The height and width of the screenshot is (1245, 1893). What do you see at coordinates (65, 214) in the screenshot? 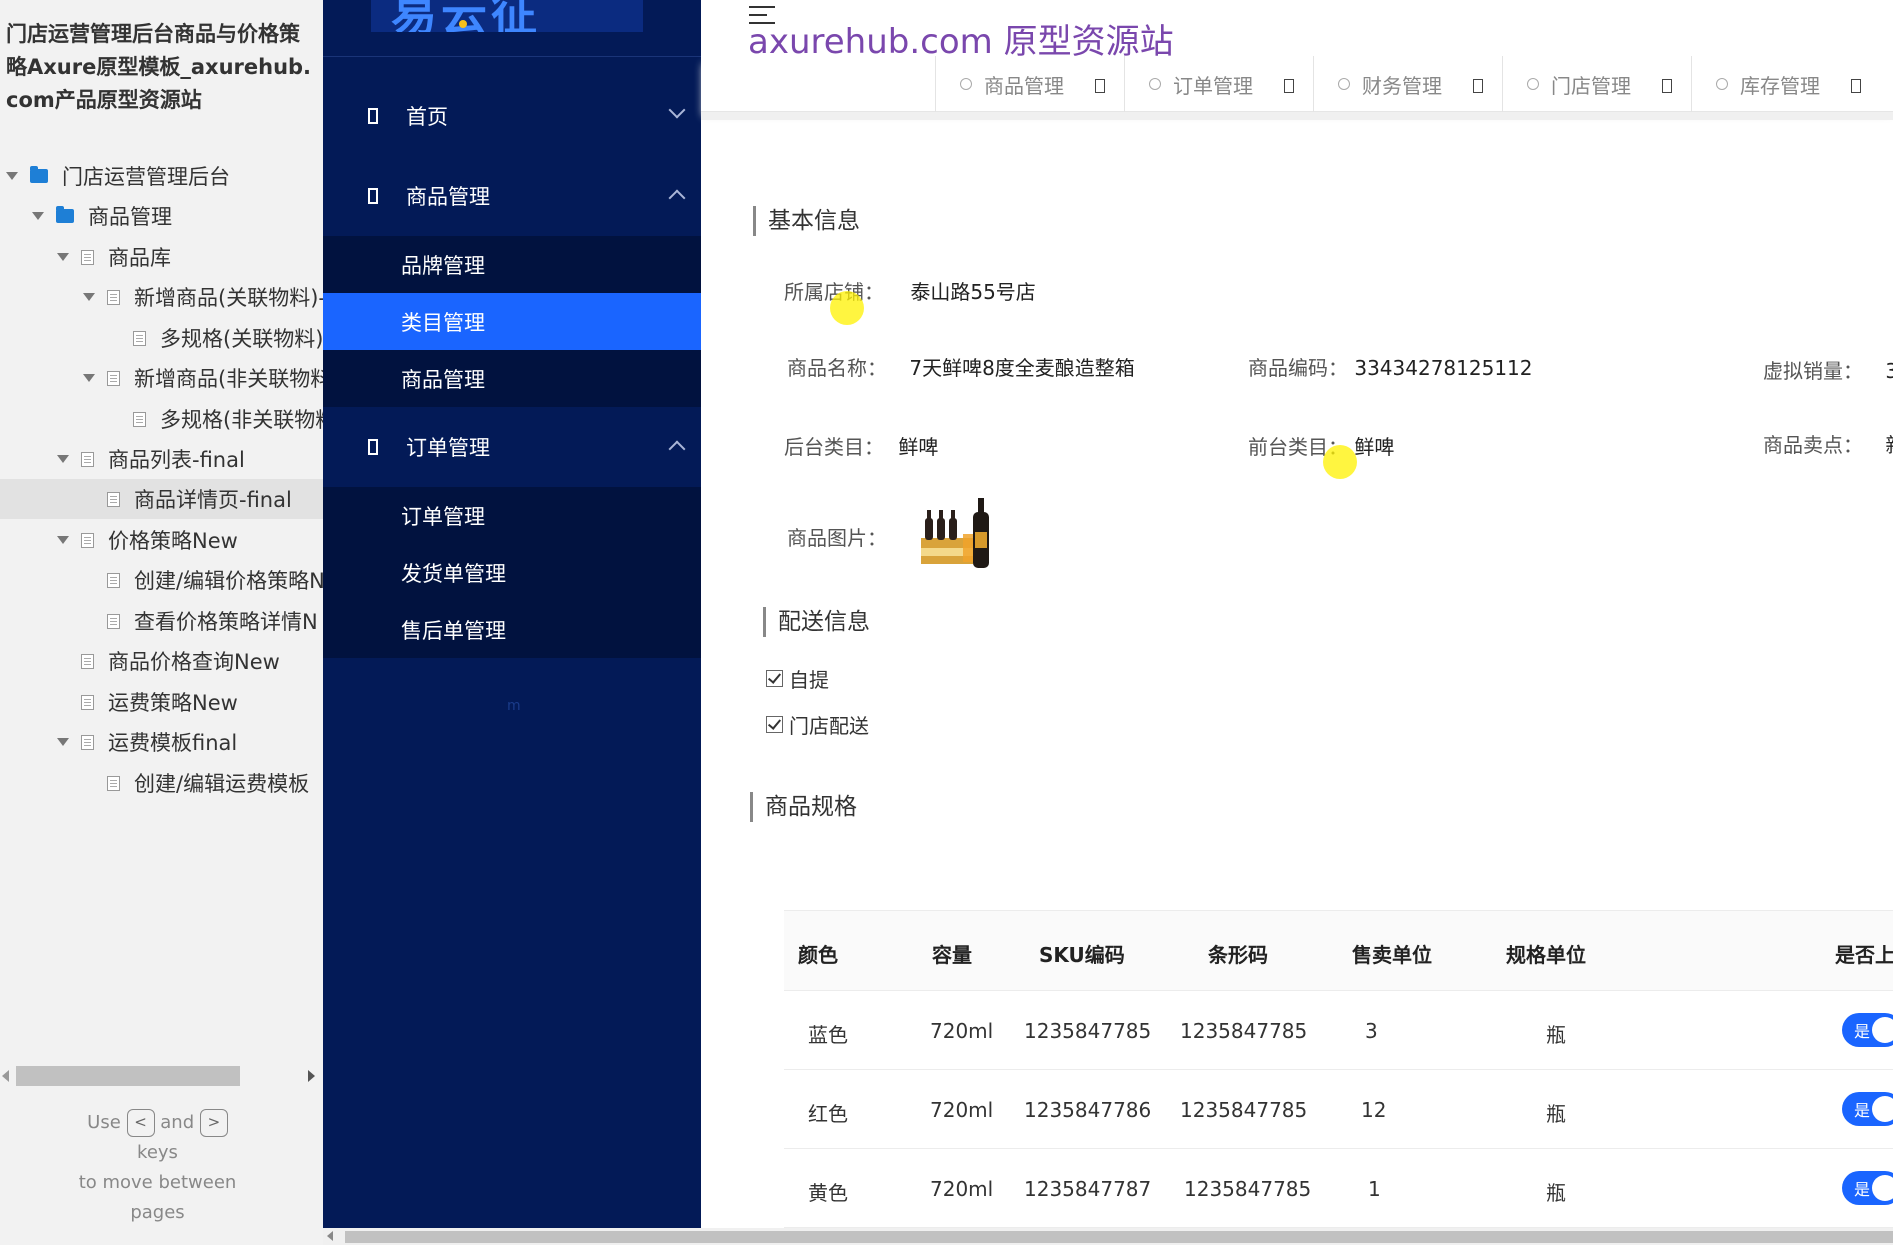
I see `folder-icon` at bounding box center [65, 214].